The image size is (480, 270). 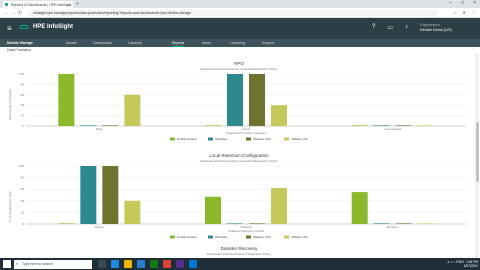 What do you see at coordinates (7, 264) in the screenshot?
I see `windows-start-icon` at bounding box center [7, 264].